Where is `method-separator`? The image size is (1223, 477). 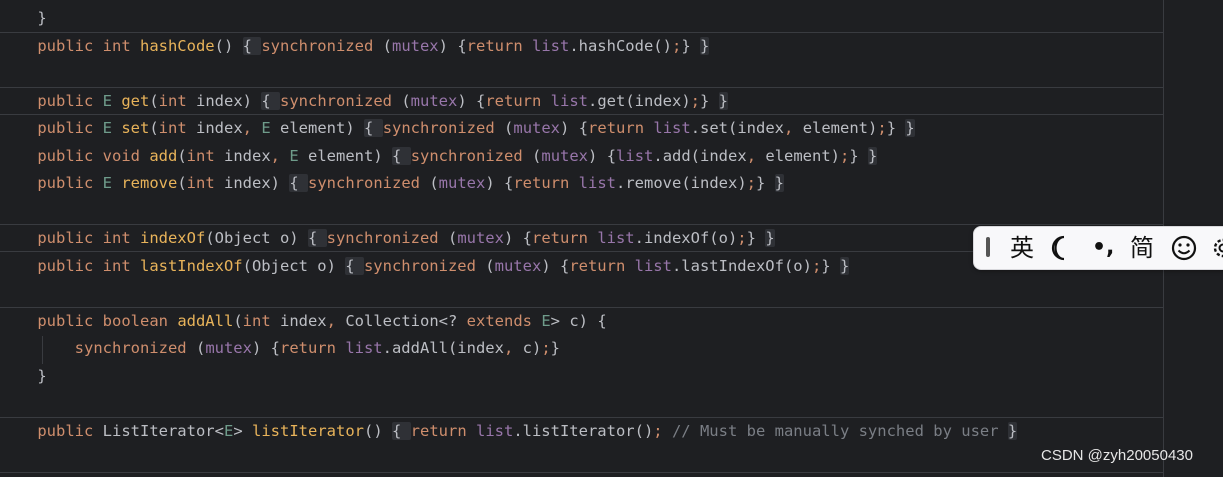 method-separator is located at coordinates (581, 472).